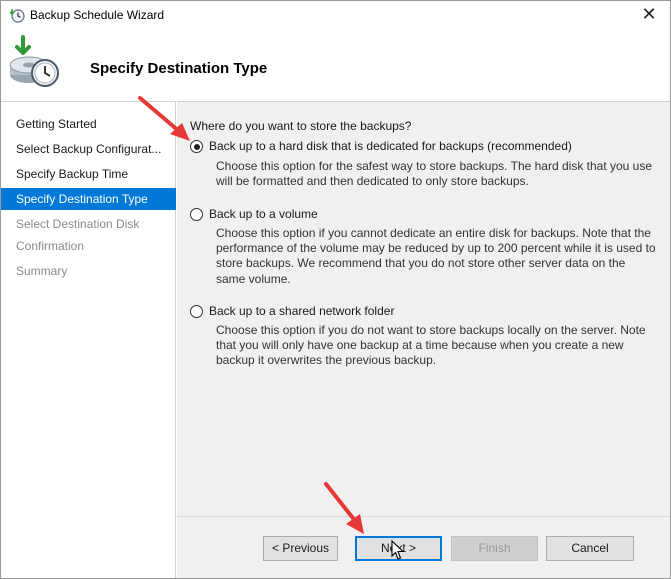 The image size is (671, 579). I want to click on network-folder-radio, so click(196, 311).